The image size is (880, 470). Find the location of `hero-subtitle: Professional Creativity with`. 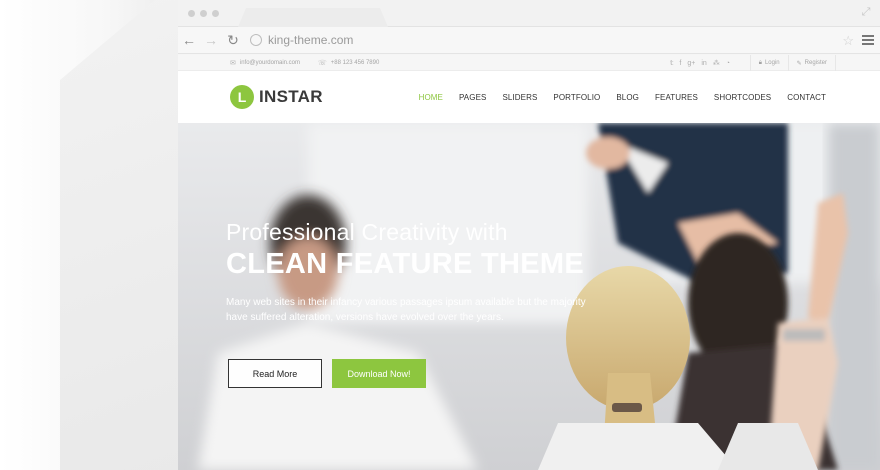

hero-subtitle: Professional Creativity with is located at coordinates (367, 232).